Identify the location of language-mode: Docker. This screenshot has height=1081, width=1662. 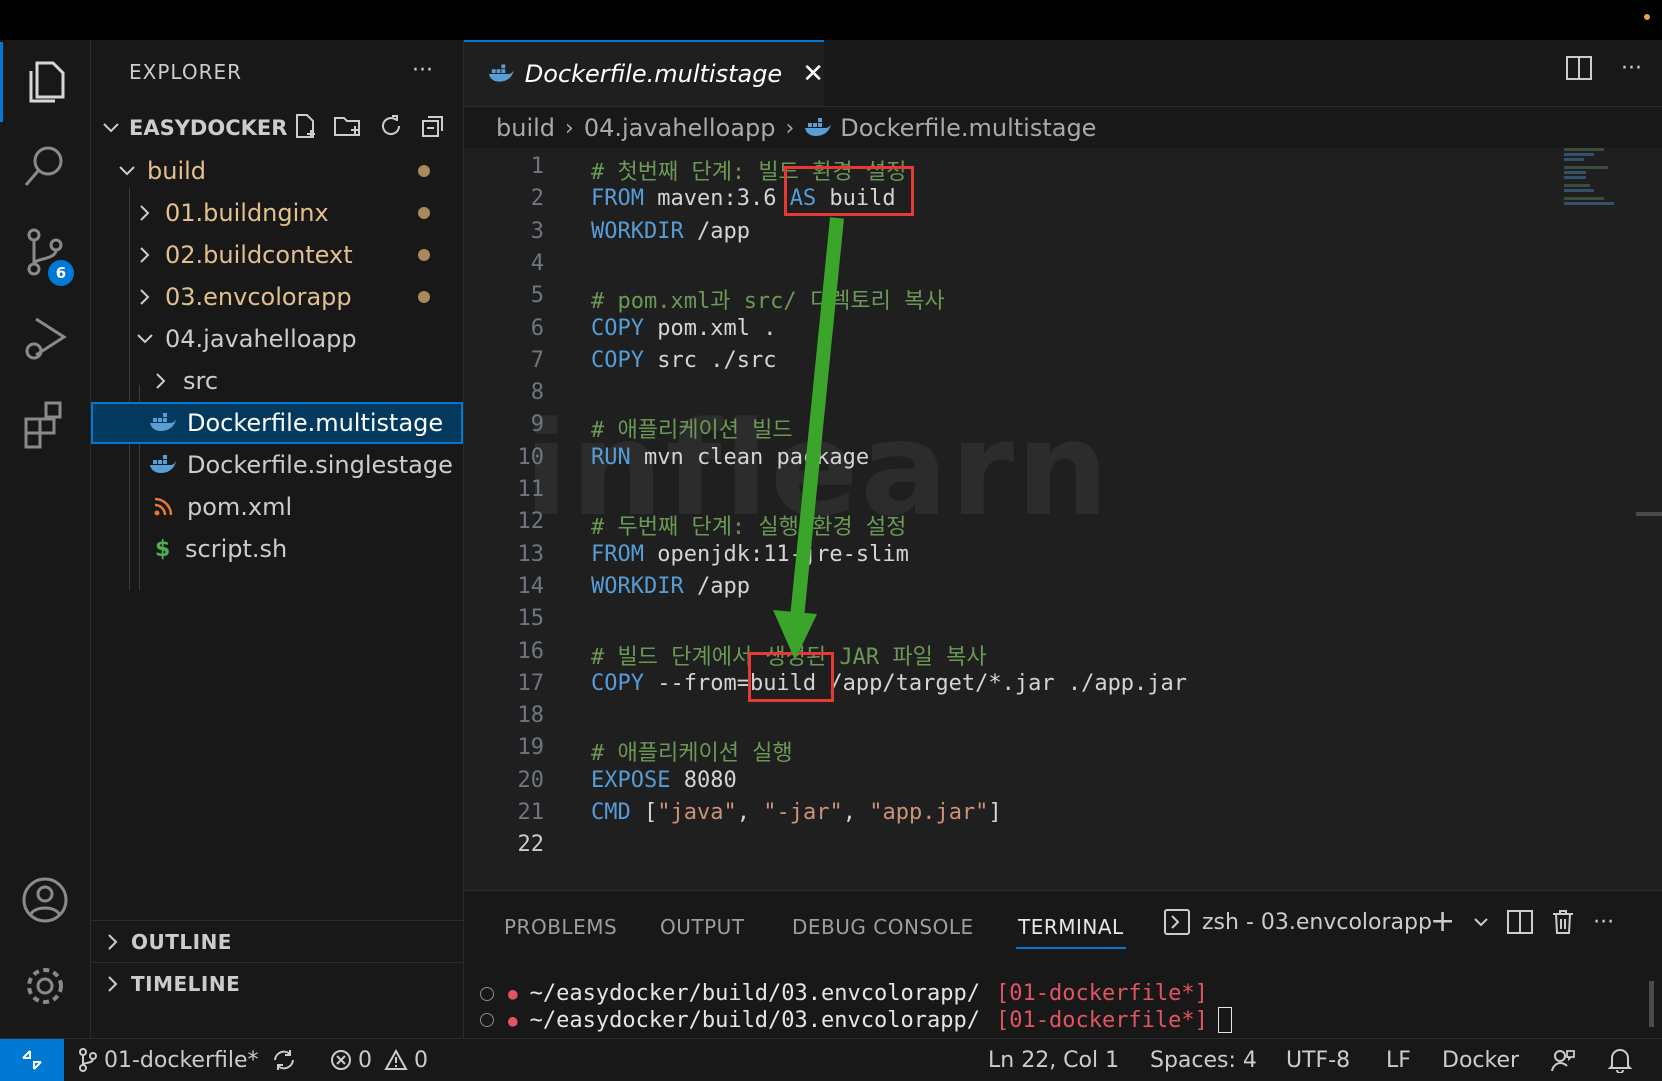
(1480, 1060).